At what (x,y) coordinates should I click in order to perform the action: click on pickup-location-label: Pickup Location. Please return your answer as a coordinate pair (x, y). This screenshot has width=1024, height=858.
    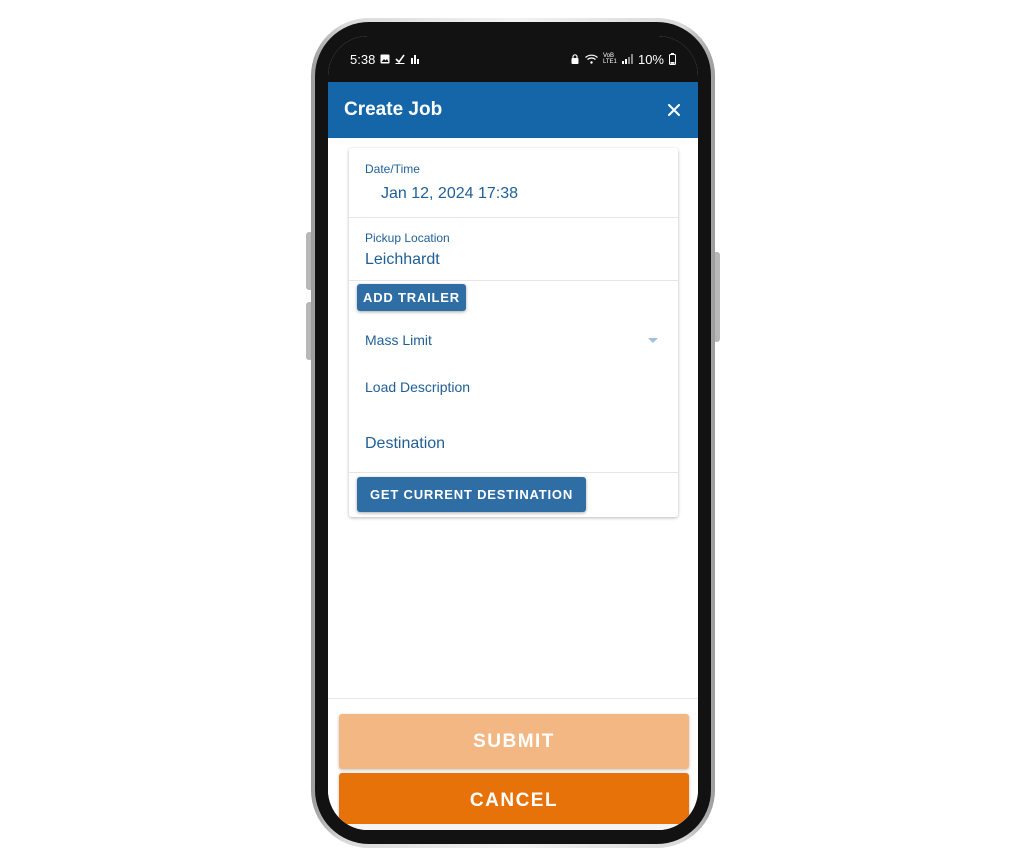
    Looking at the image, I should click on (407, 238).